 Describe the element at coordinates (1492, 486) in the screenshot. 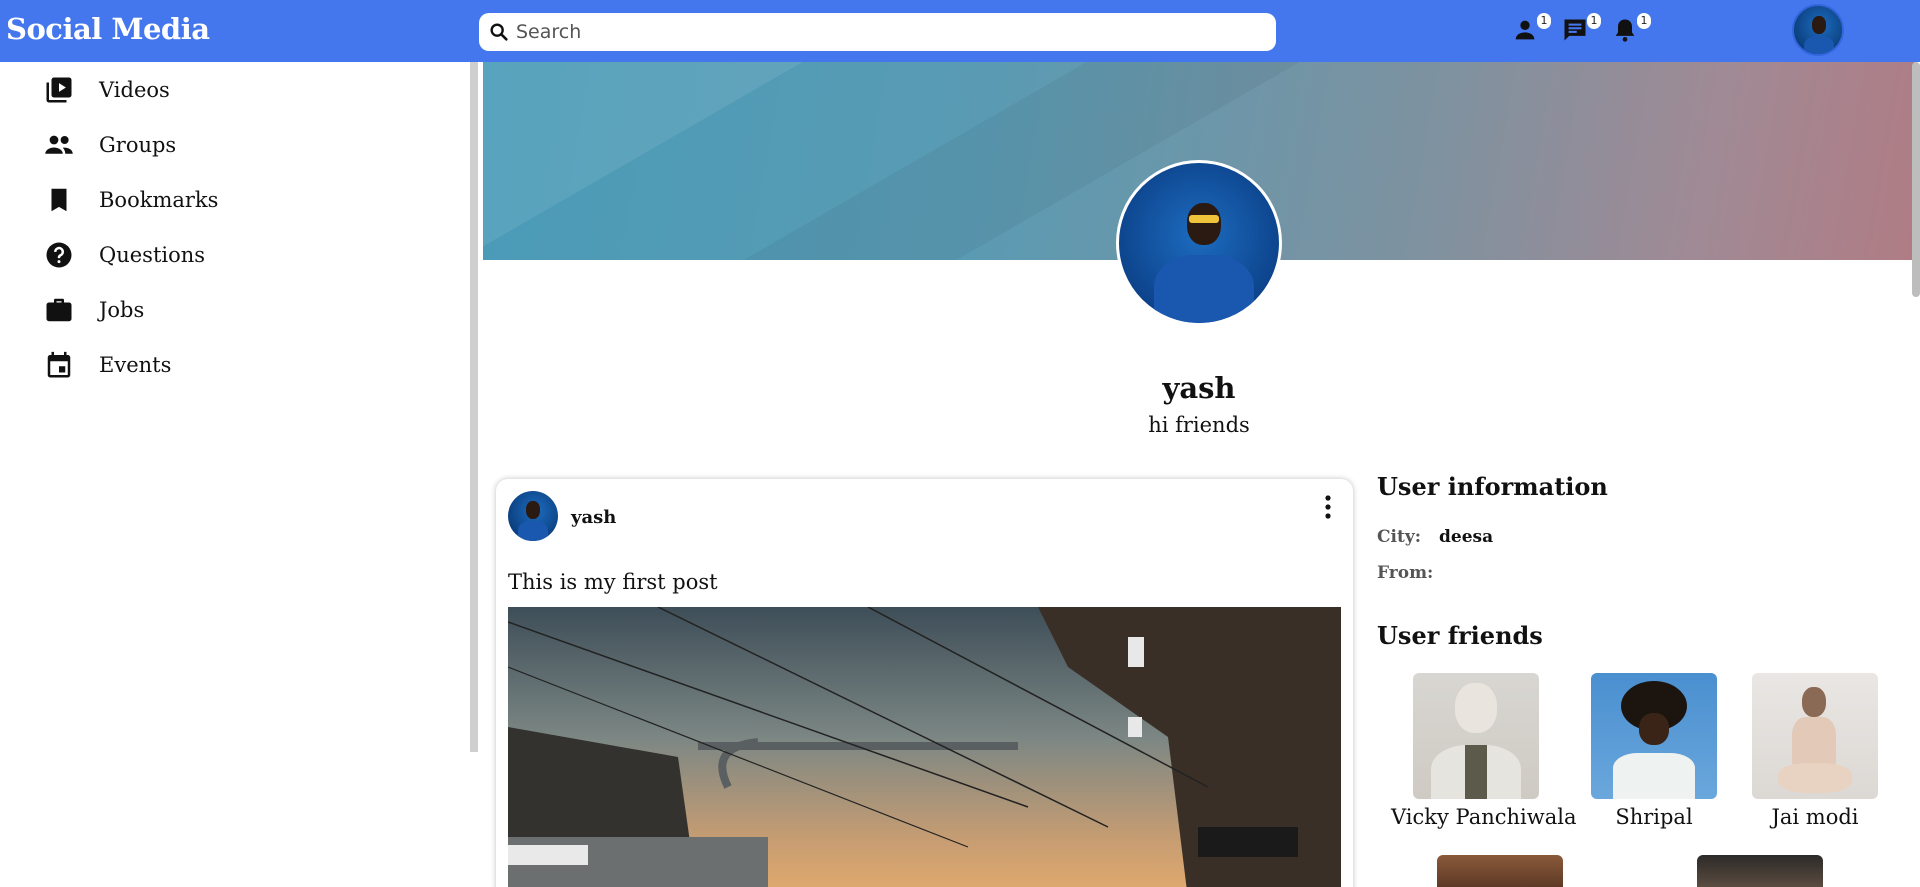

I see `user-info-heading: User information` at that location.